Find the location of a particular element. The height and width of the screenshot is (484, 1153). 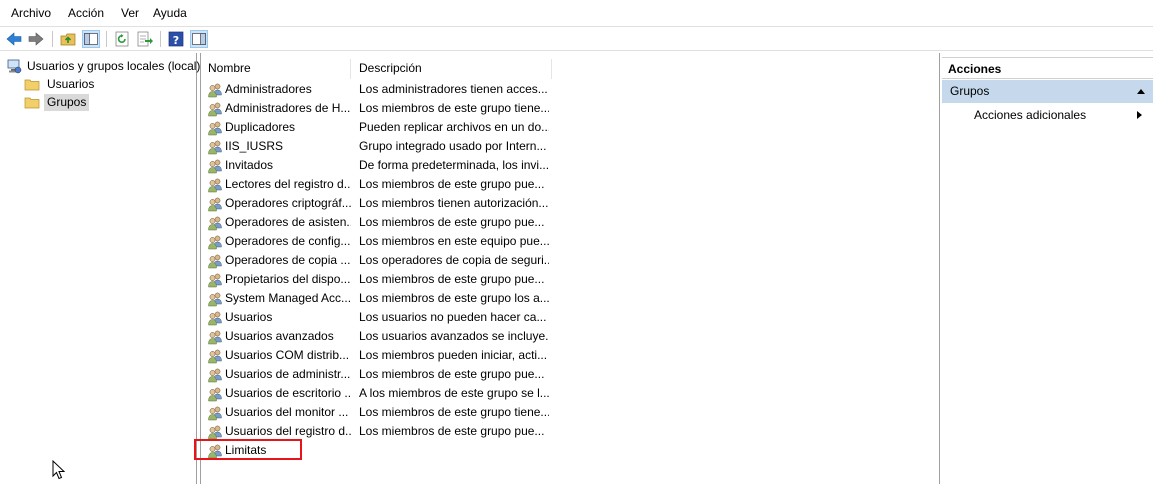

menu-ver: Ver is located at coordinates (130, 13).